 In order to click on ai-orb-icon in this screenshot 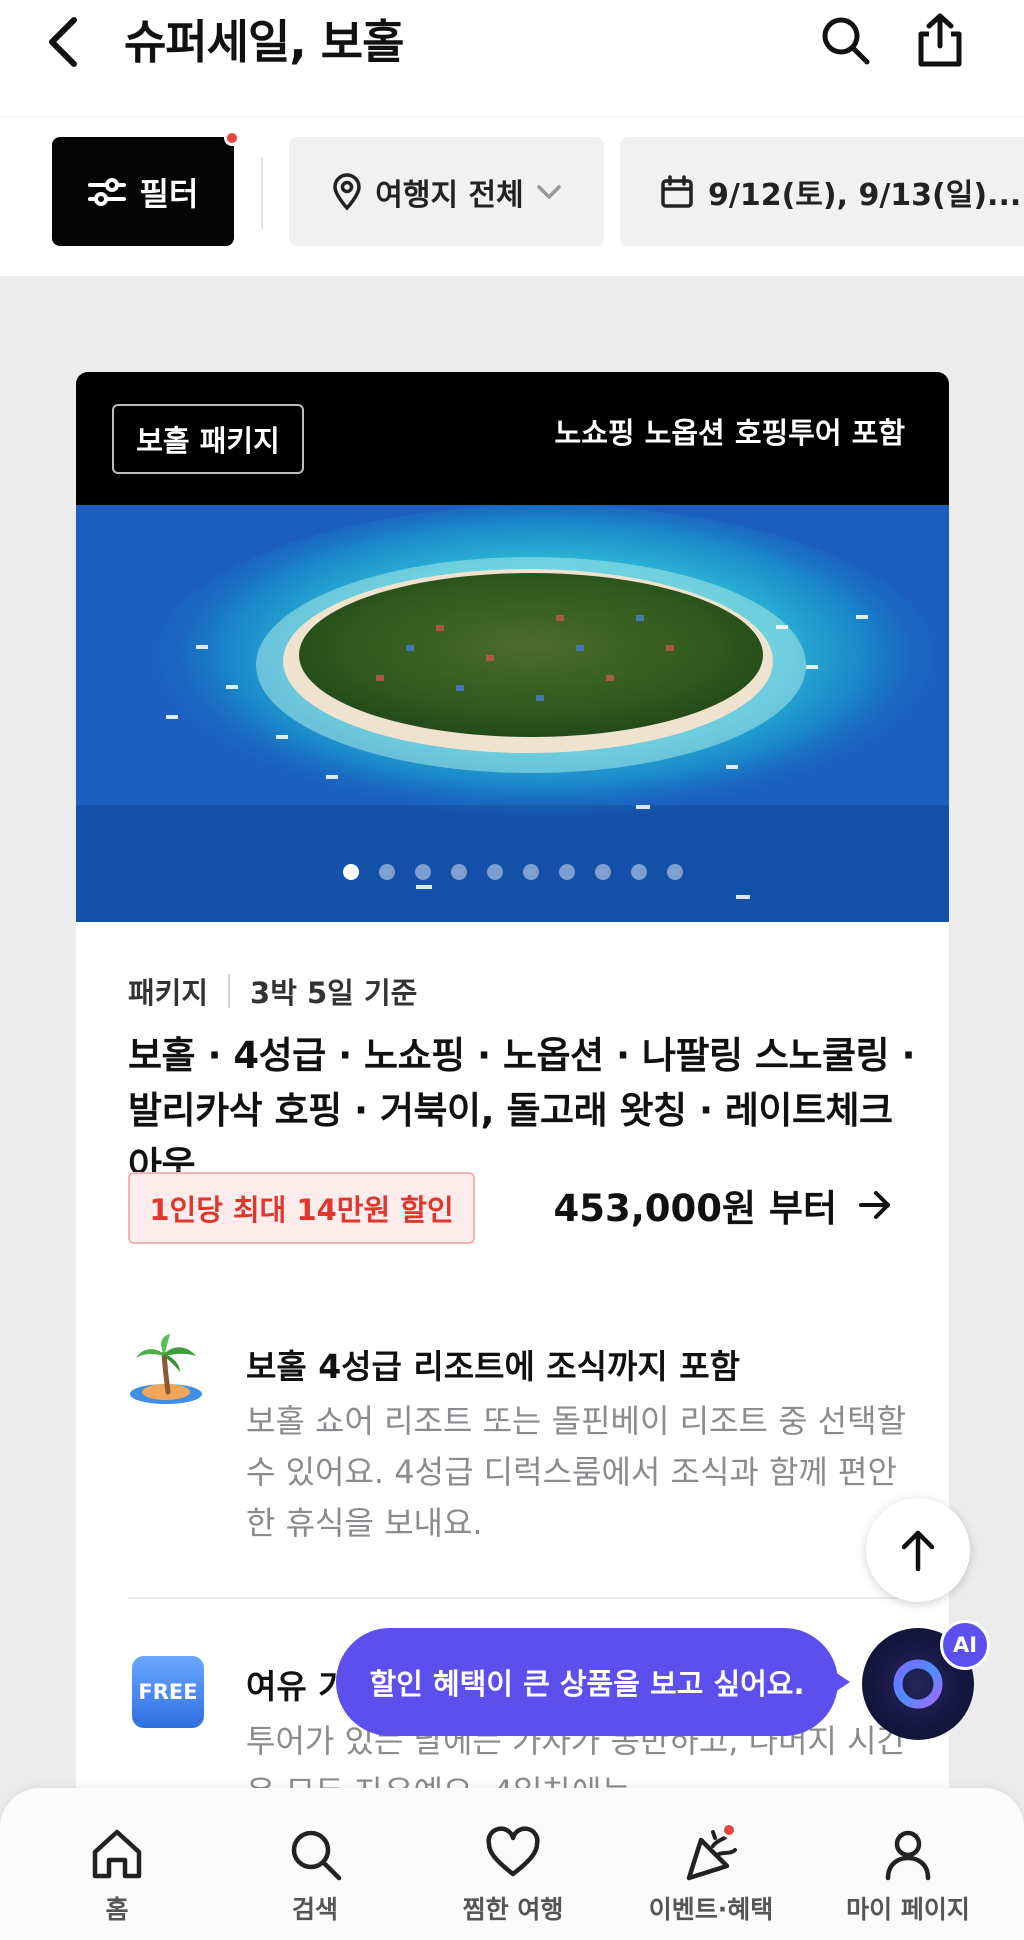, I will do `click(918, 1684)`.